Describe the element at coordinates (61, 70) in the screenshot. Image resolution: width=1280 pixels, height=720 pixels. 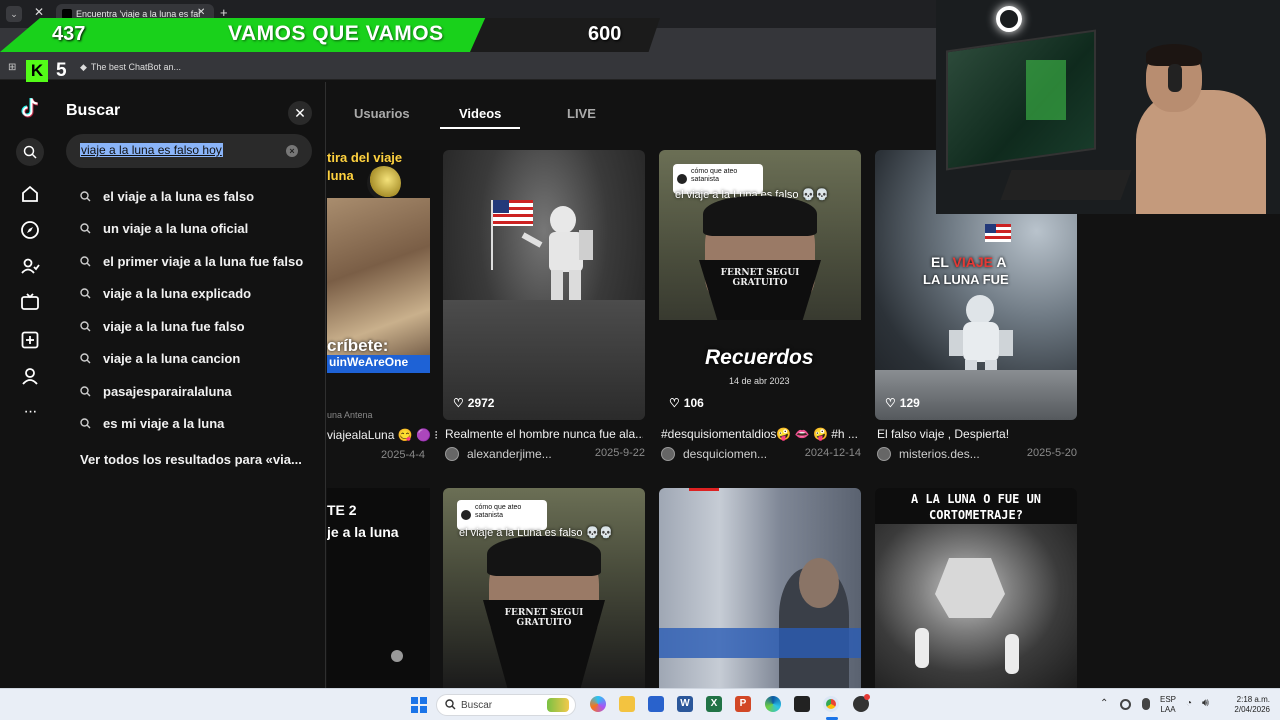
I see `kick-count: 5` at that location.